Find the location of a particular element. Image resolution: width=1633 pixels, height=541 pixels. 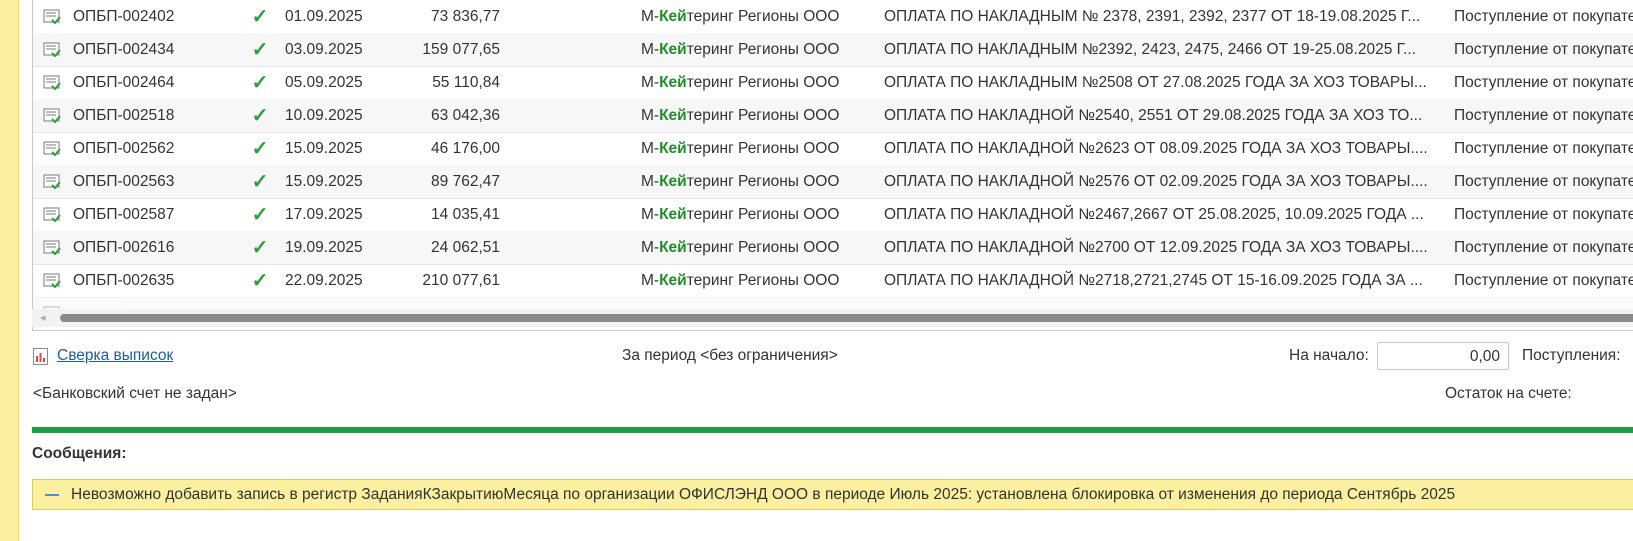

doc-date: 19.09.2025 is located at coordinates (324, 247).